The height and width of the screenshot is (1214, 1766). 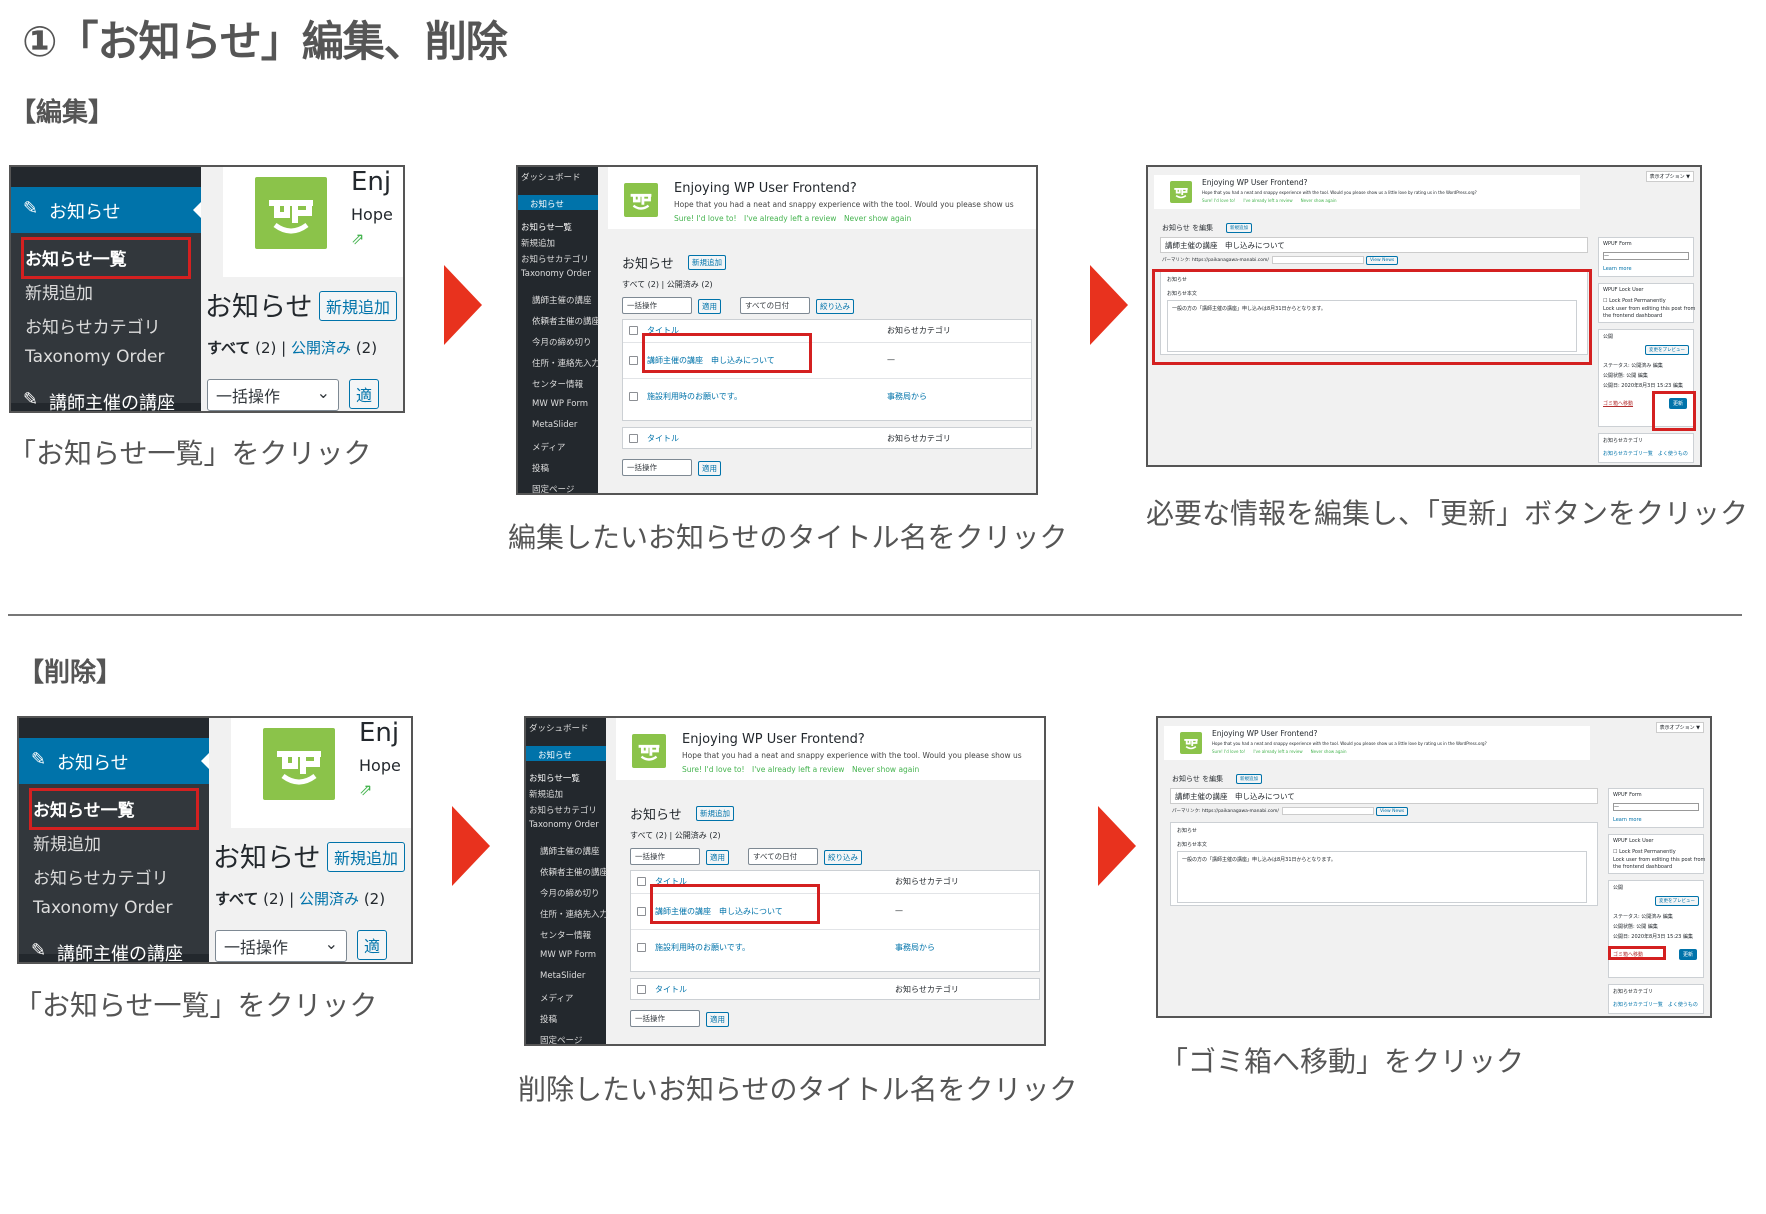 What do you see at coordinates (1225, 811) in the screenshot?
I see `permalink: パーマリンク: https://paikanagawa-manabi.com/` at bounding box center [1225, 811].